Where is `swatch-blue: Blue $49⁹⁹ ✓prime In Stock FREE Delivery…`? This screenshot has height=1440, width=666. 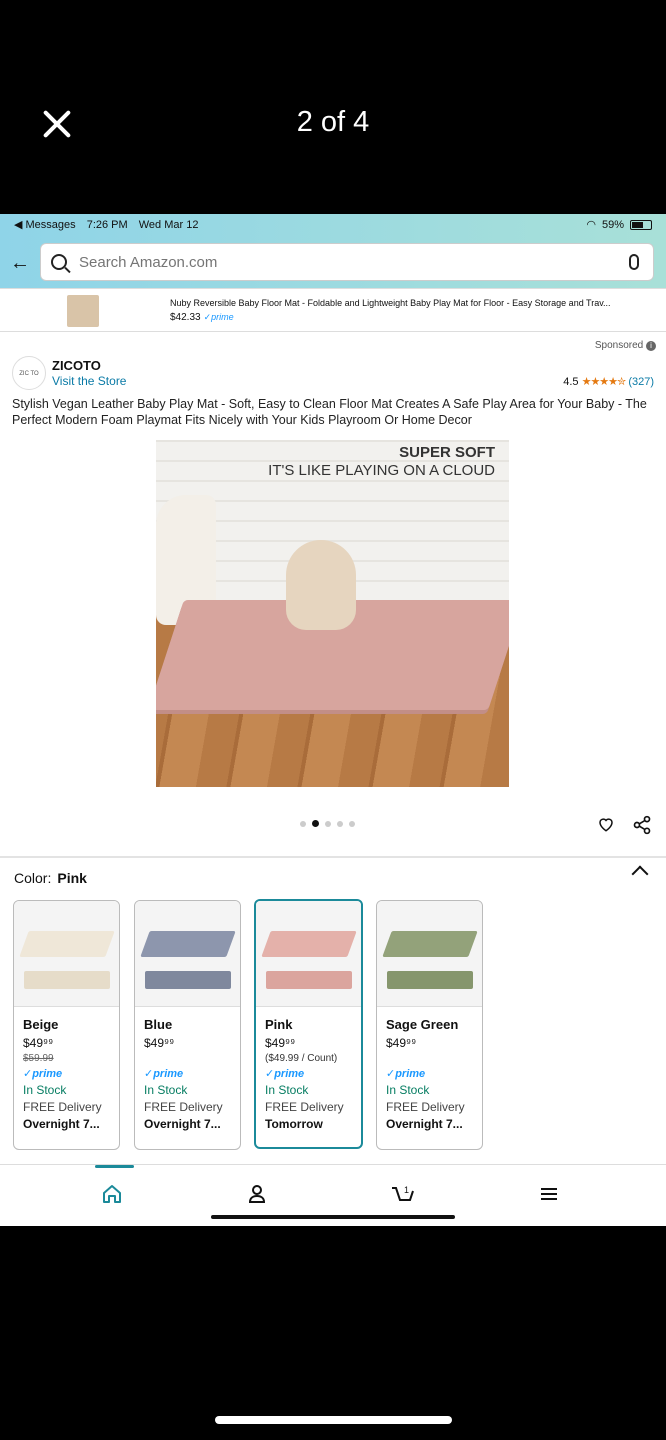
swatch-blue: Blue $49⁹⁹ ✓prime In Stock FREE Delivery… is located at coordinates (187, 1025).